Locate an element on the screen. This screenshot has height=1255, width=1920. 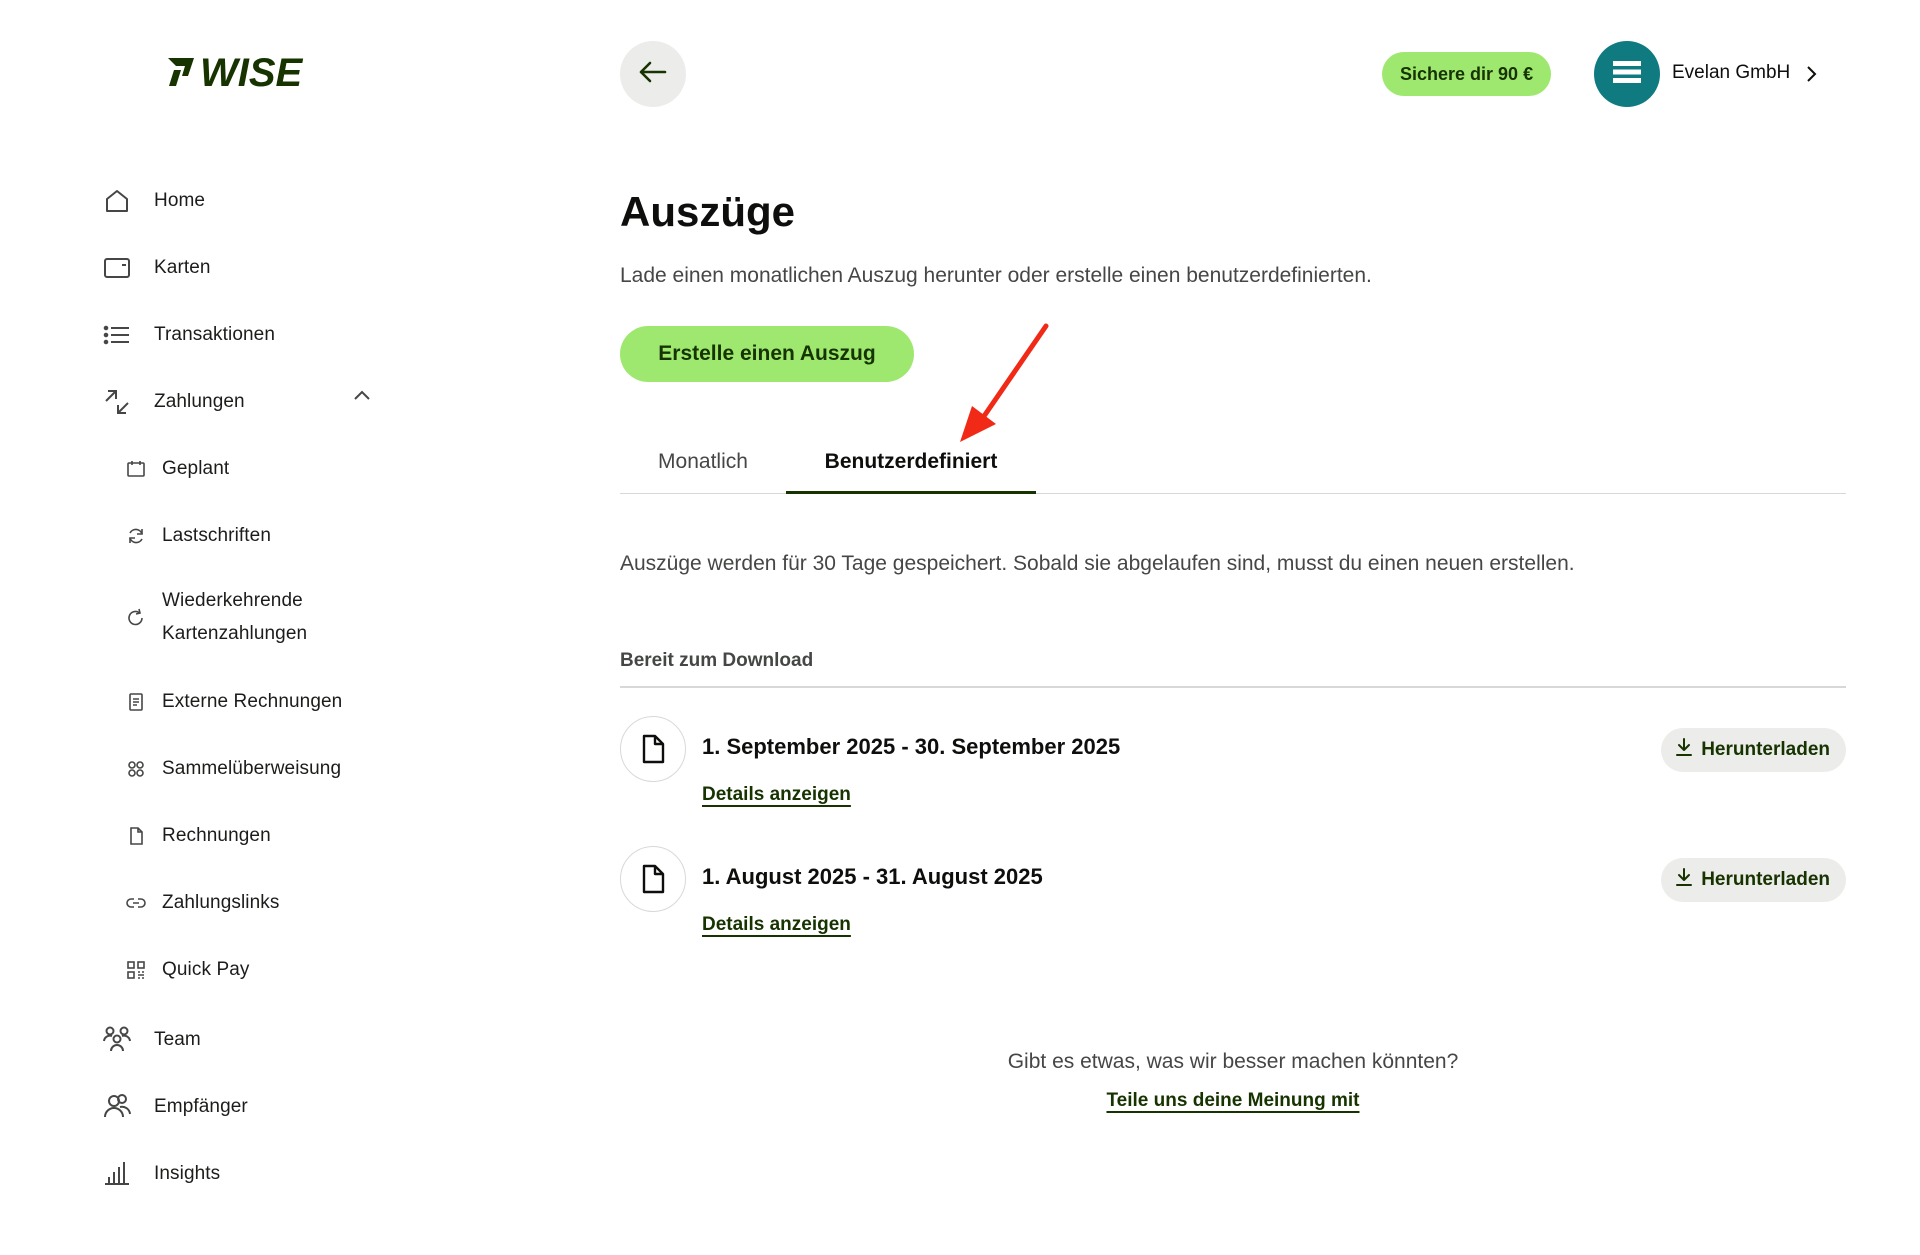
menu-icon is located at coordinates (1627, 74).